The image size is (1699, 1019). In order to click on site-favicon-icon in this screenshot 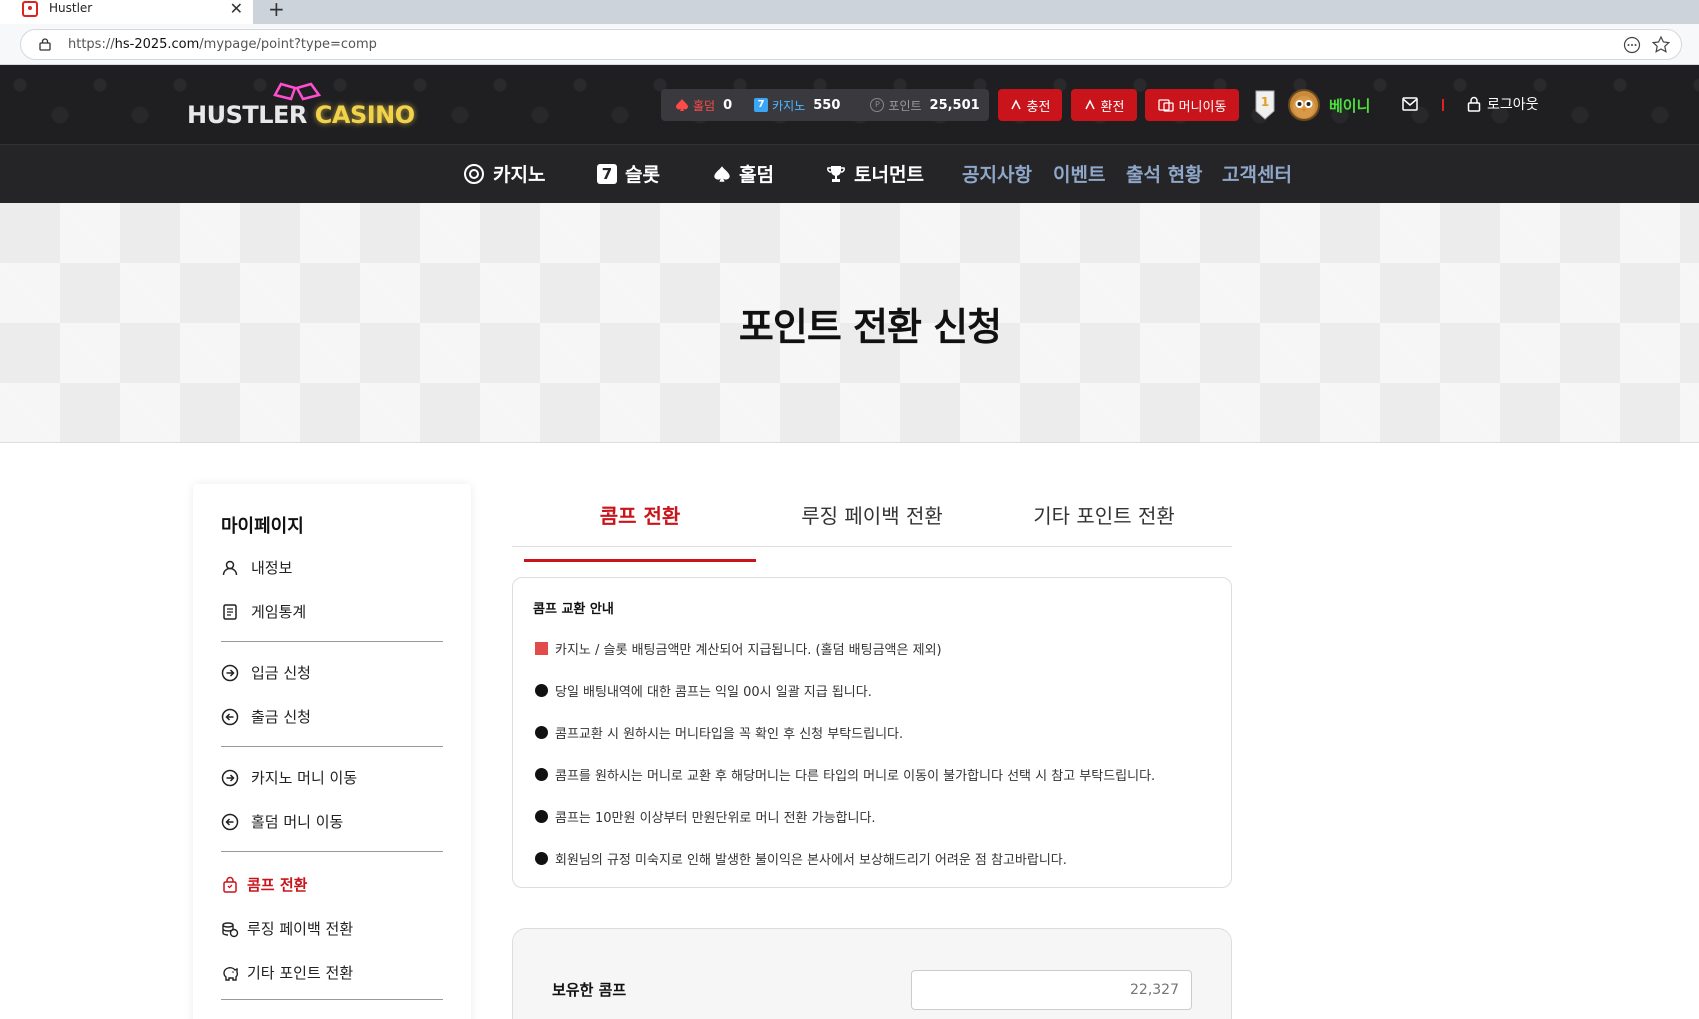, I will do `click(30, 9)`.